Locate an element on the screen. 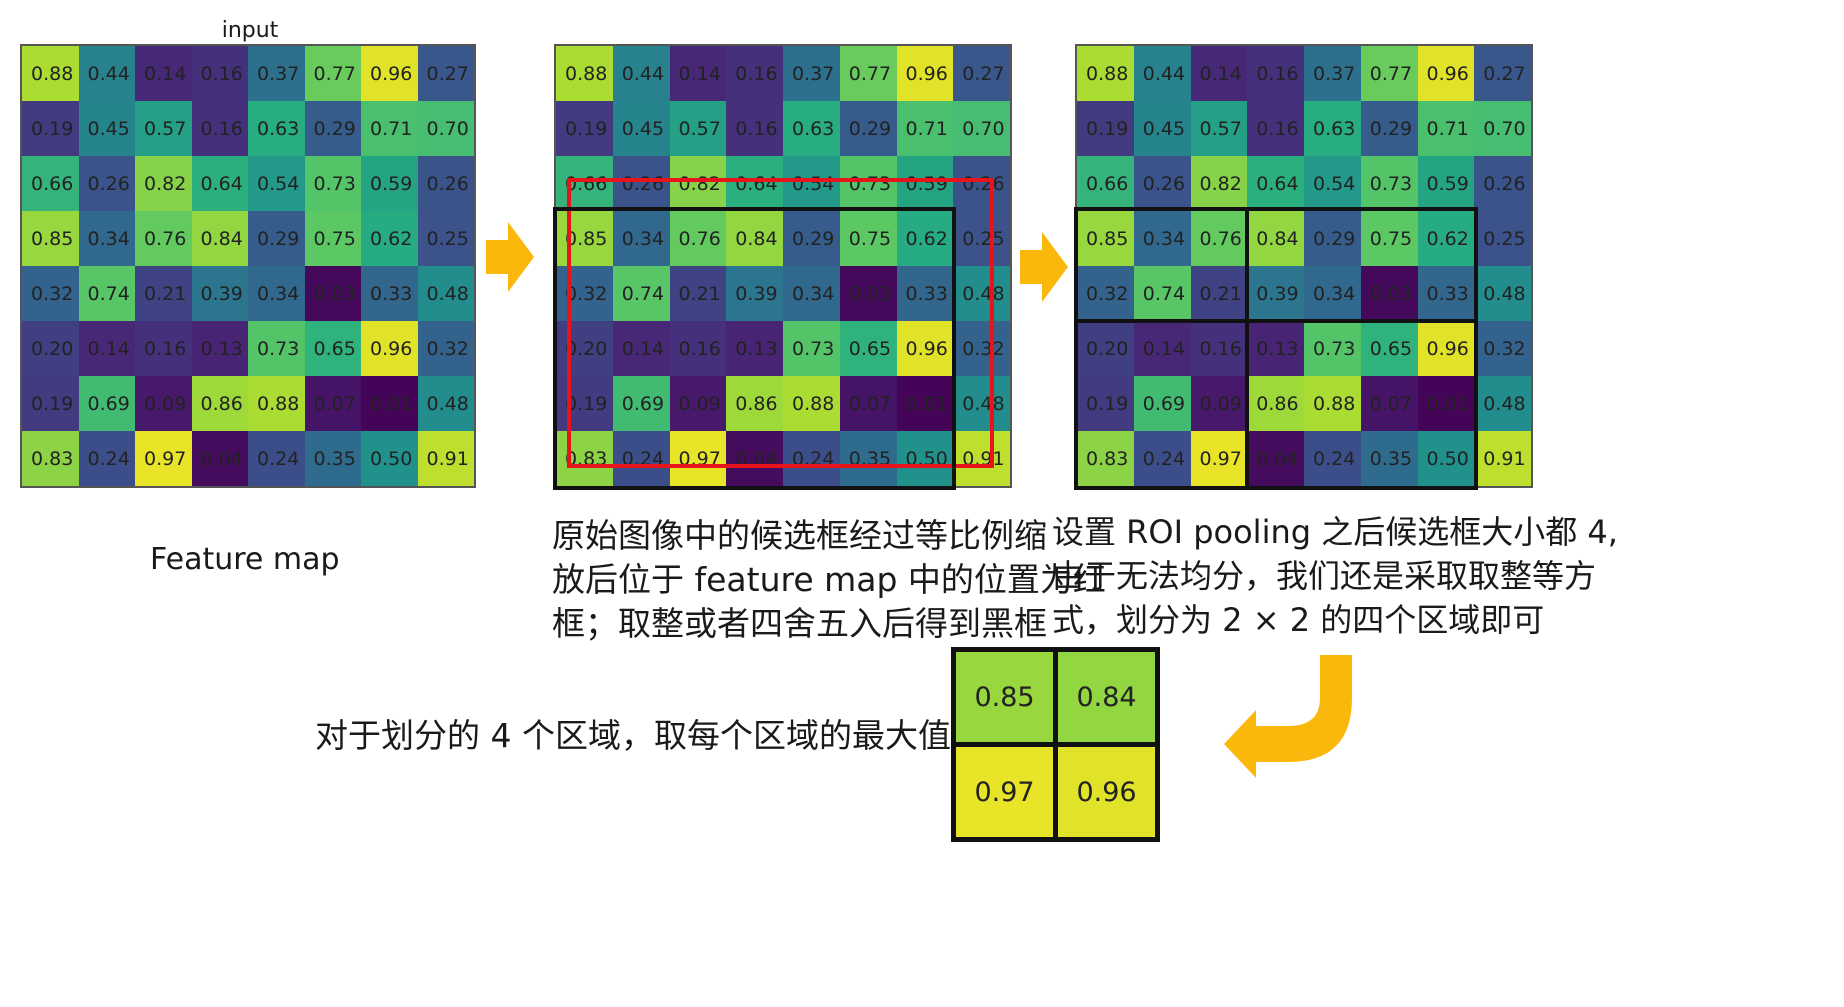 This screenshot has height=1007, width=1844. feature-map-cell: 0.71 is located at coordinates (1446, 128).